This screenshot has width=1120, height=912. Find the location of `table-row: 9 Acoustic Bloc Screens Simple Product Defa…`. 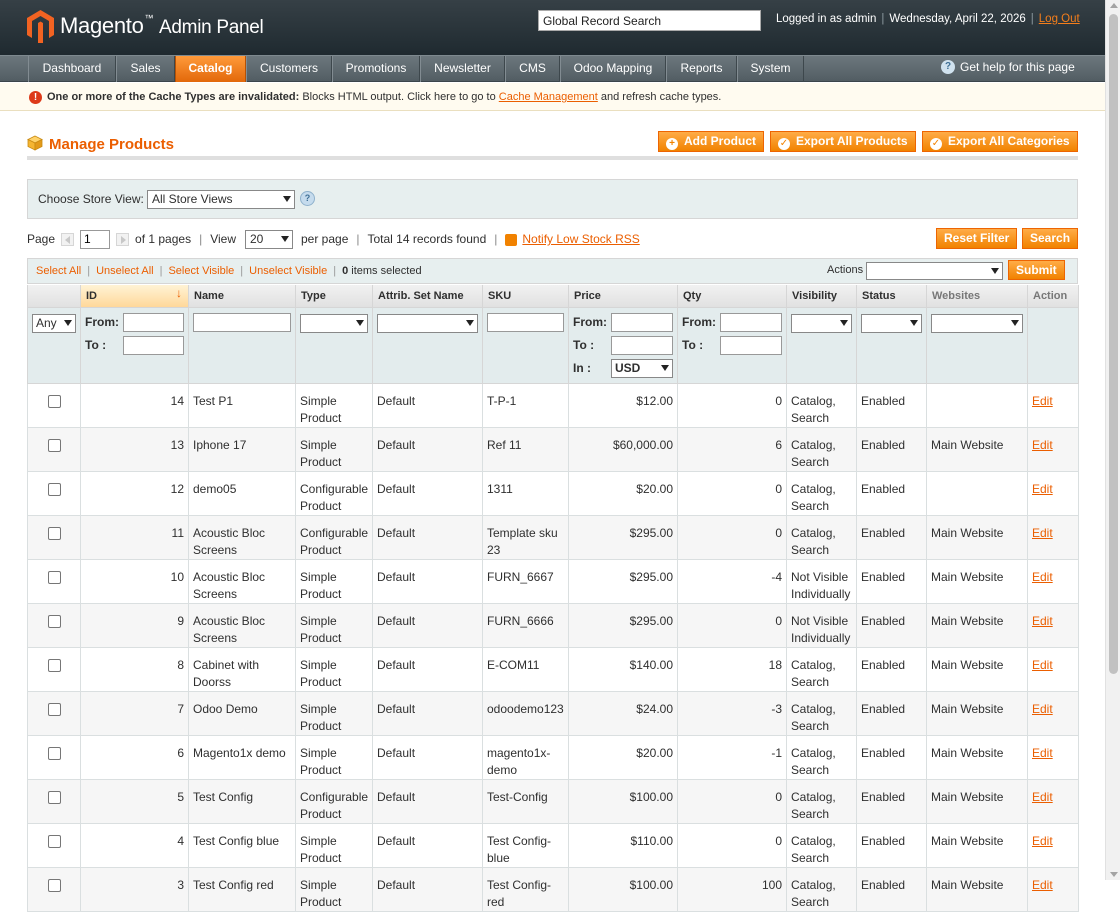

table-row: 9 Acoustic Bloc Screens Simple Product Defa… is located at coordinates (553, 625).